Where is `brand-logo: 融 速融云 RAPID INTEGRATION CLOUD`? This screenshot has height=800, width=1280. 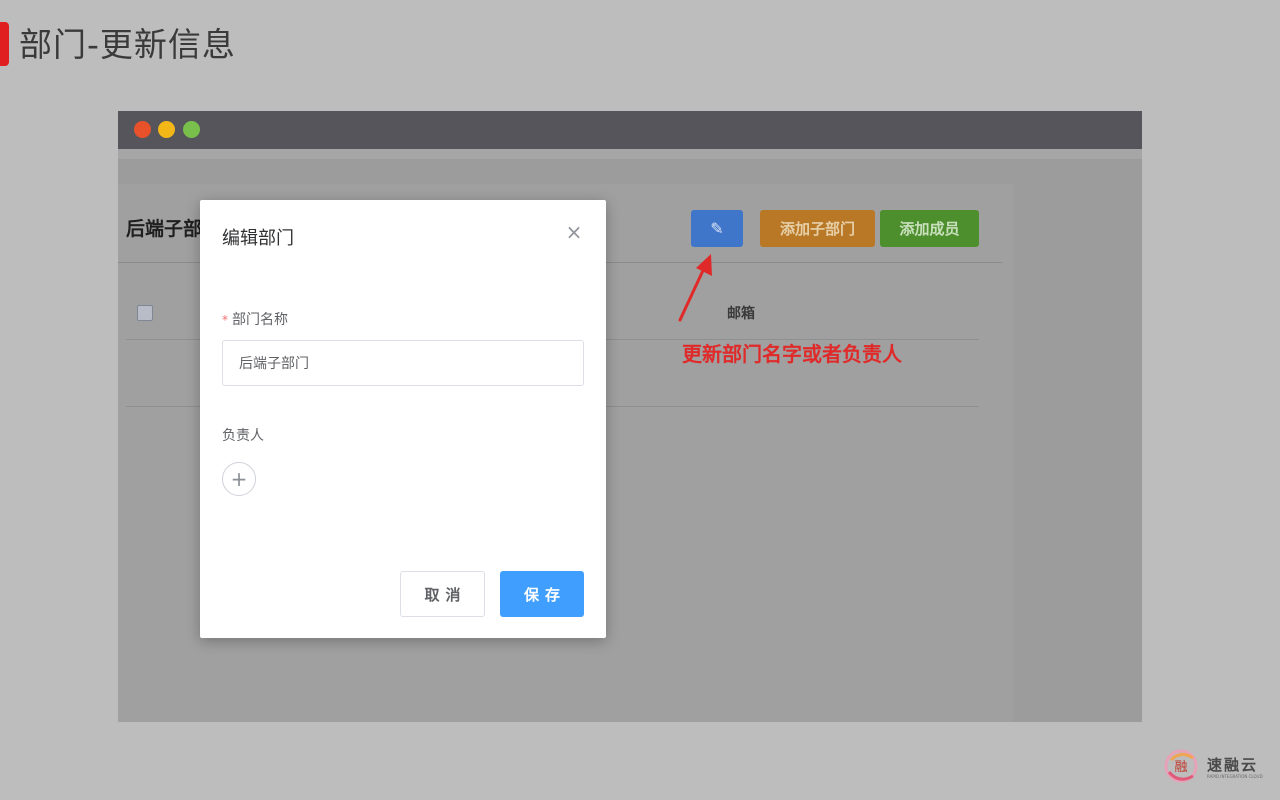 brand-logo: 融 速融云 RAPID INTEGRATION CLOUD is located at coordinates (1218, 766).